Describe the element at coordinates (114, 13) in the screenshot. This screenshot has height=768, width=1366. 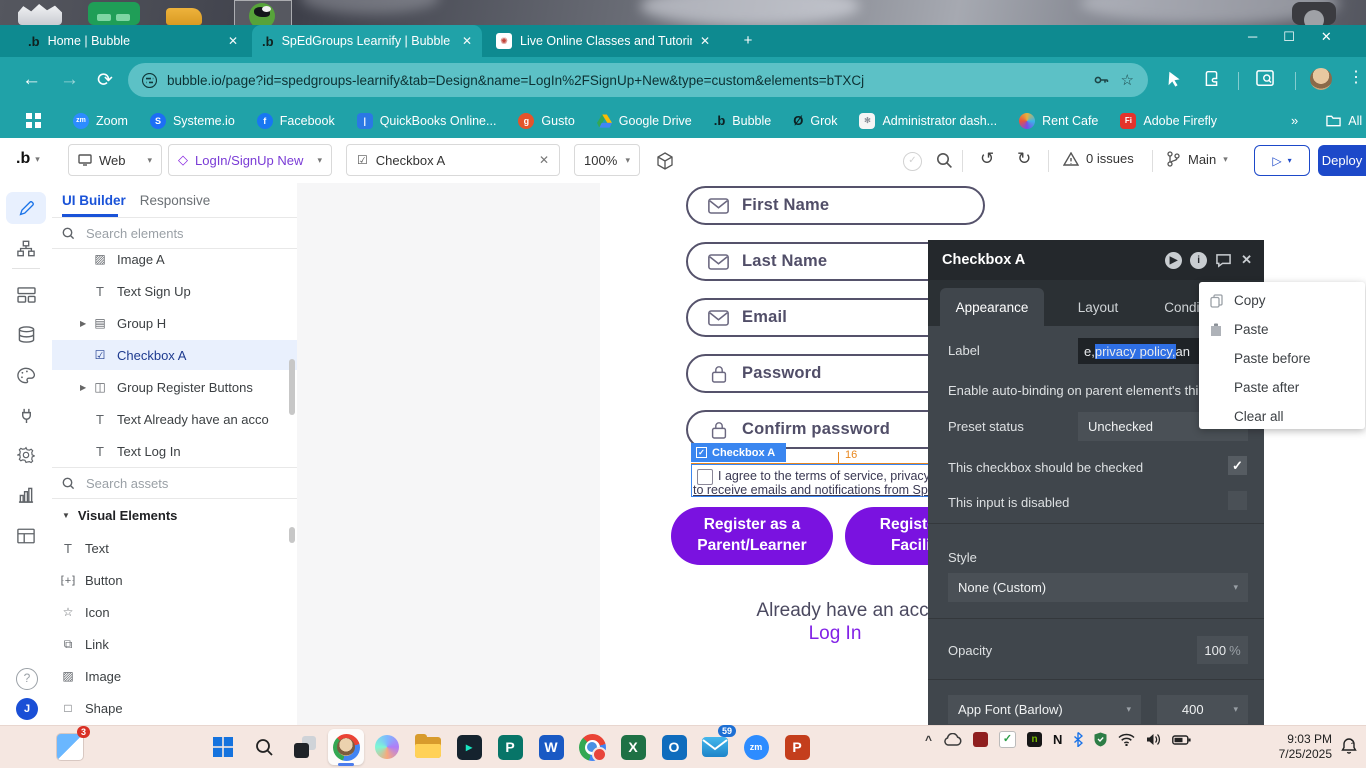
I see `desktop-icon-sheets` at that location.